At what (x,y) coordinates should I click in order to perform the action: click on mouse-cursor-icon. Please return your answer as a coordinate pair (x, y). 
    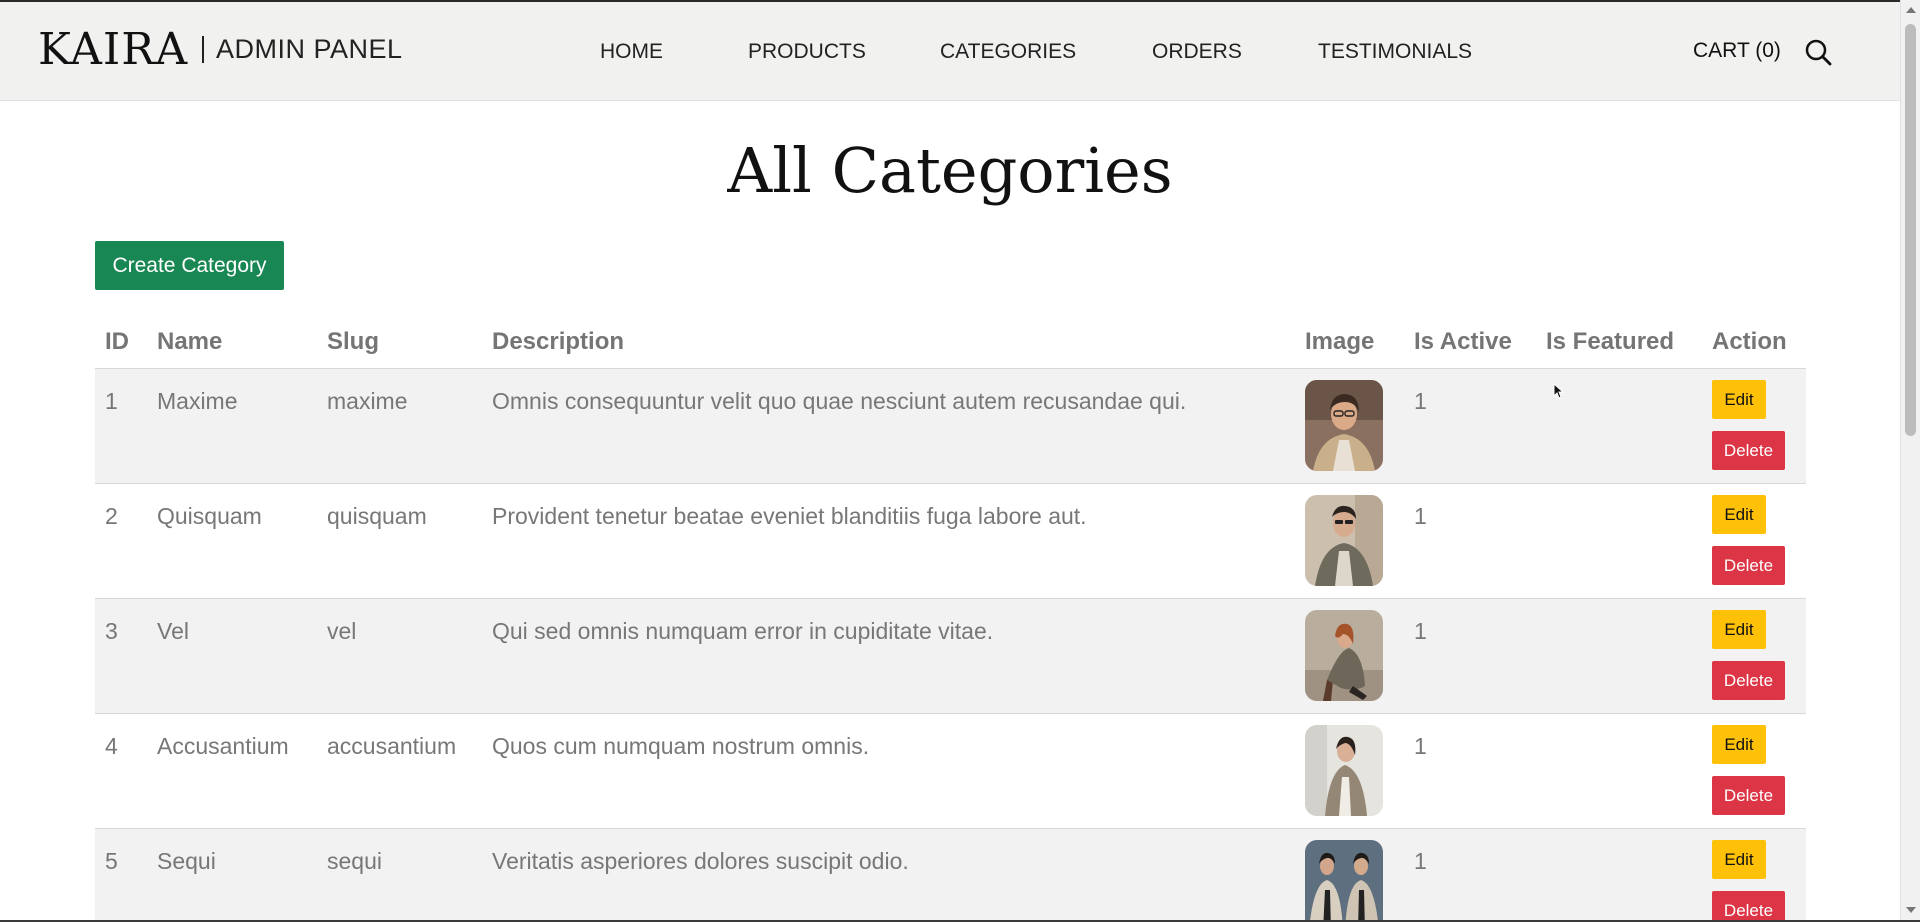
    Looking at the image, I should click on (1559, 390).